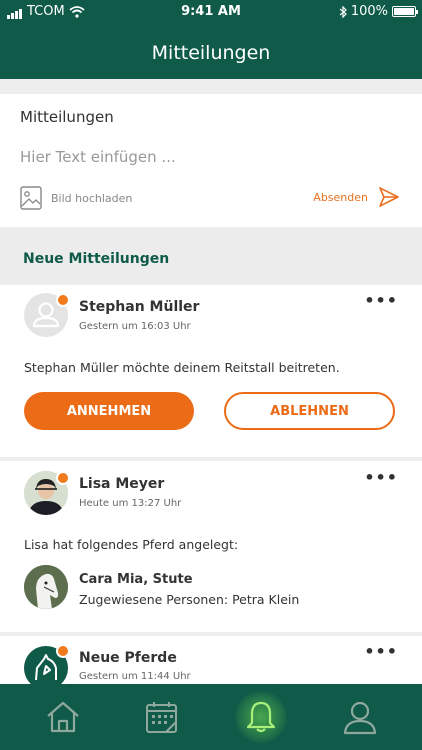 This screenshot has height=750, width=422. I want to click on timestamp: Heute um 13:27 Uhr, so click(130, 503).